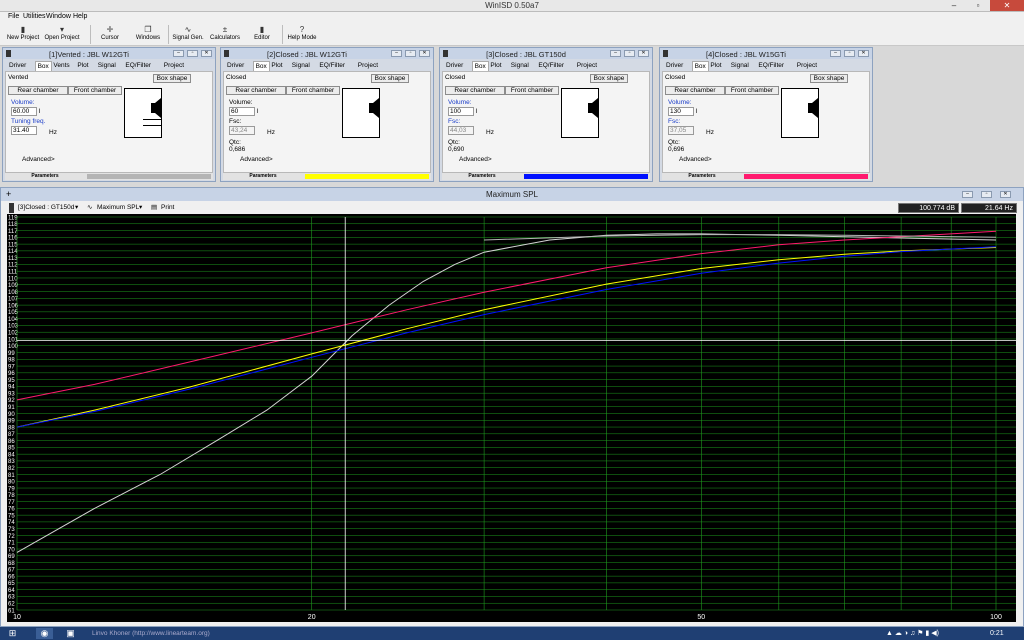  Describe the element at coordinates (118, 208) in the screenshot. I see `plot-type-select: Maximum SPL` at that location.